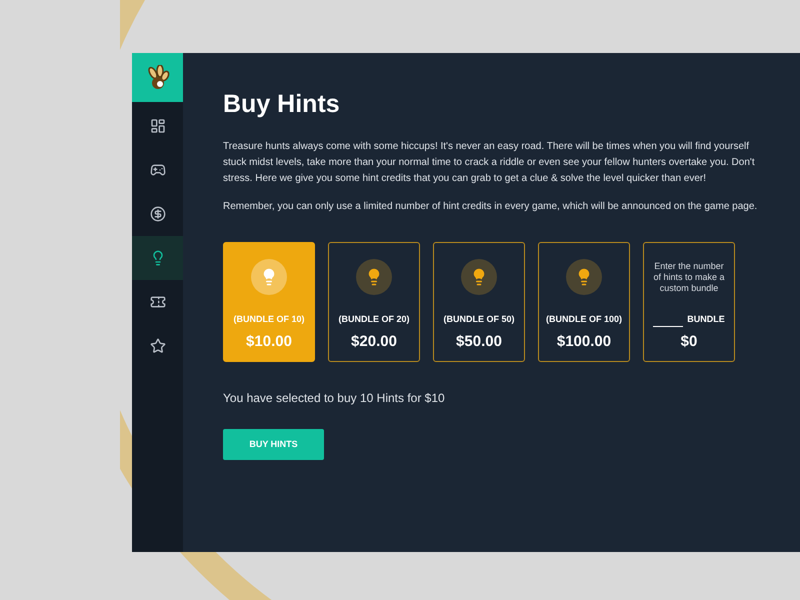  I want to click on bundle-price: $50.00, so click(479, 342).